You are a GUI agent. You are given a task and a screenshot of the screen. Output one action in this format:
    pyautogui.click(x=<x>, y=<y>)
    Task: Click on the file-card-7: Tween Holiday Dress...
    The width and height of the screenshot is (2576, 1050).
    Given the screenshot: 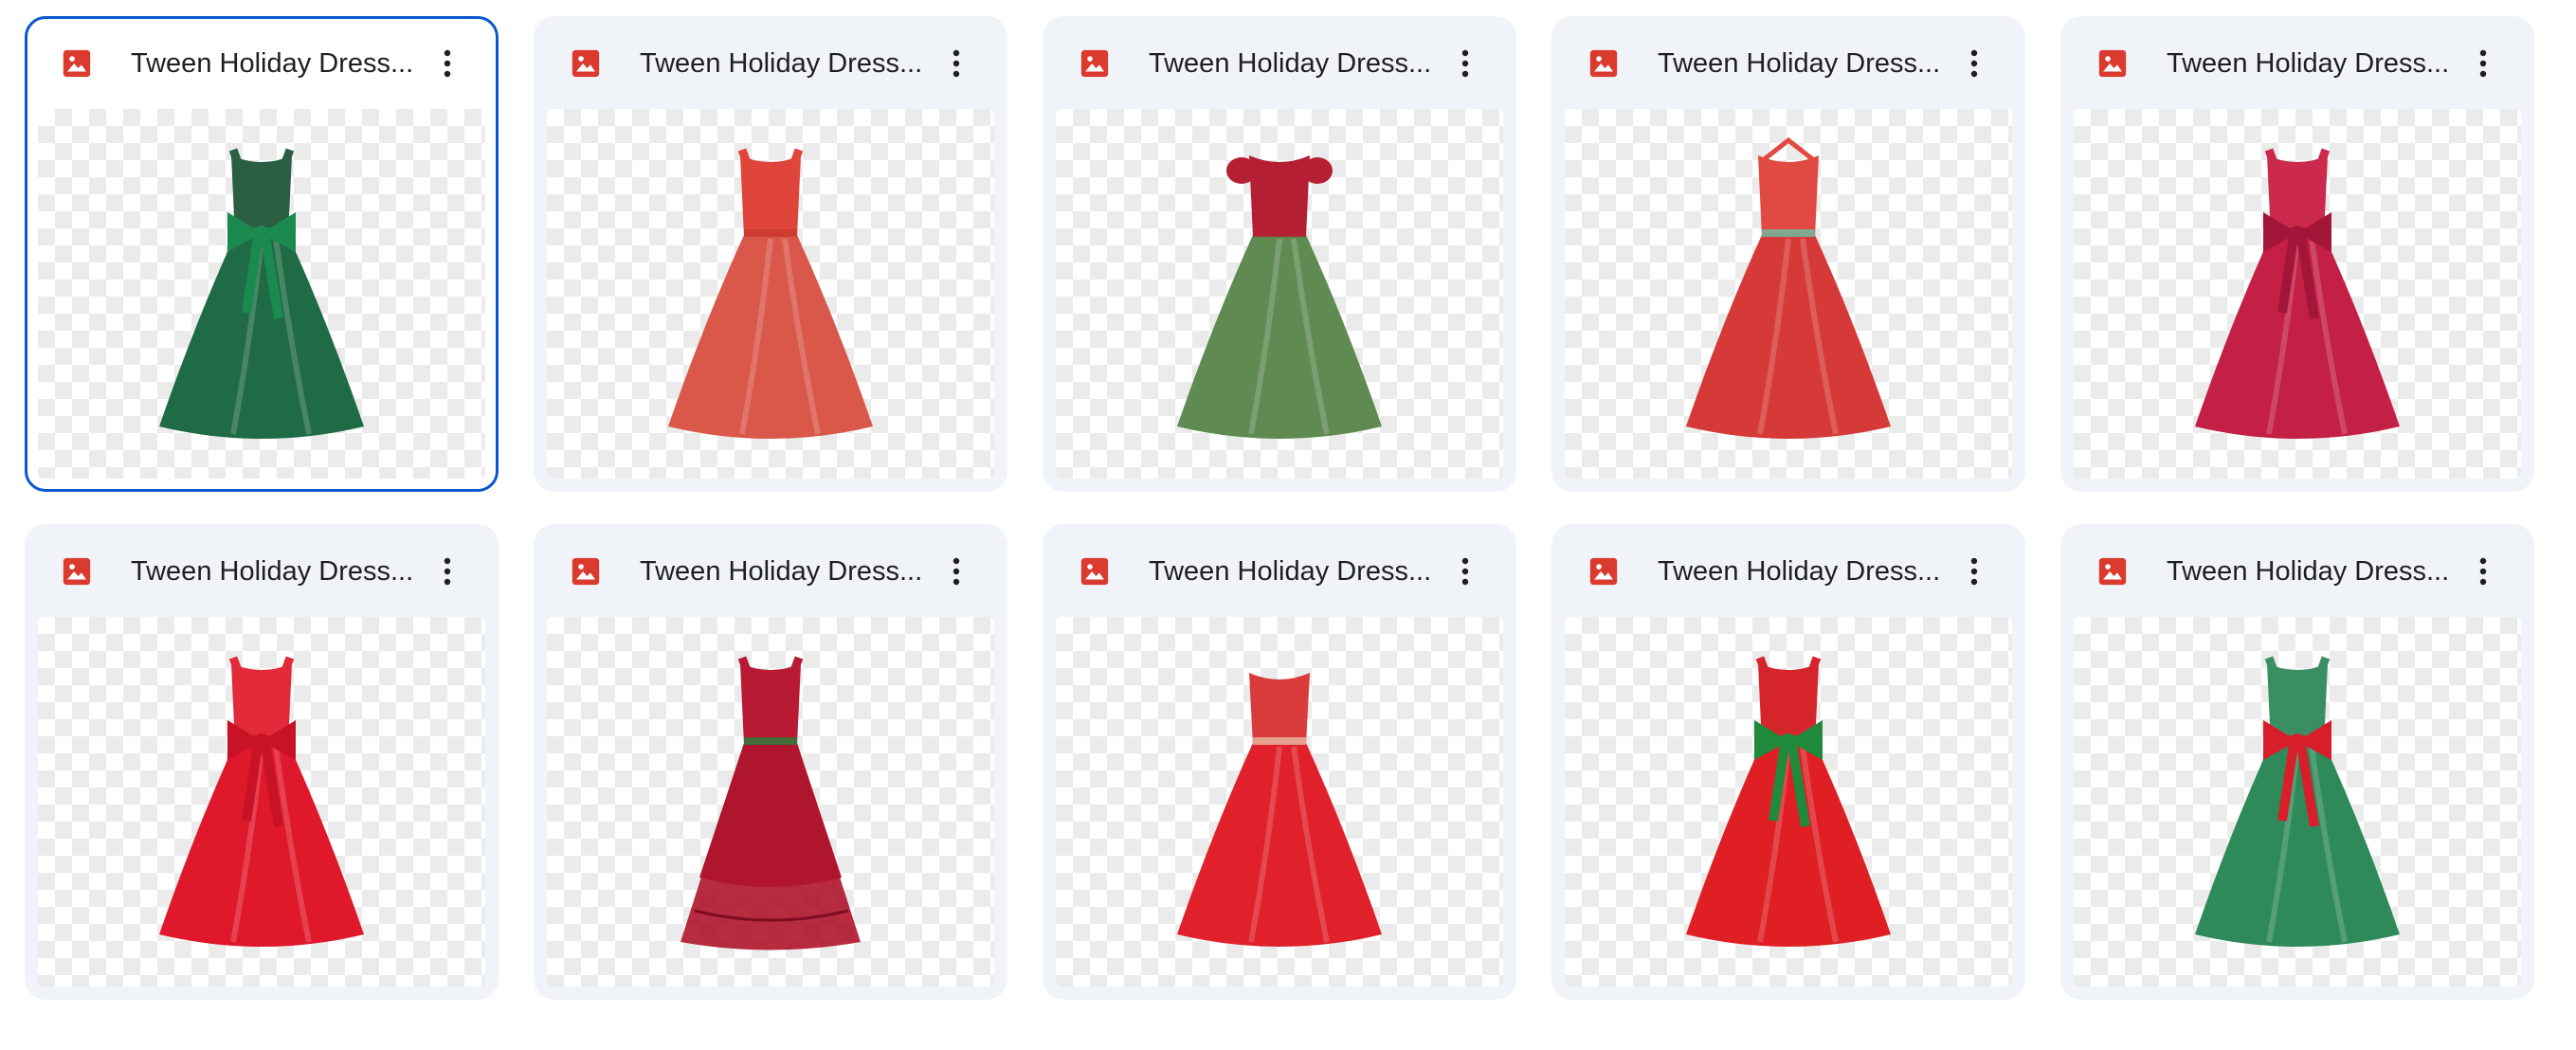 What is the action you would take?
    pyautogui.click(x=770, y=762)
    